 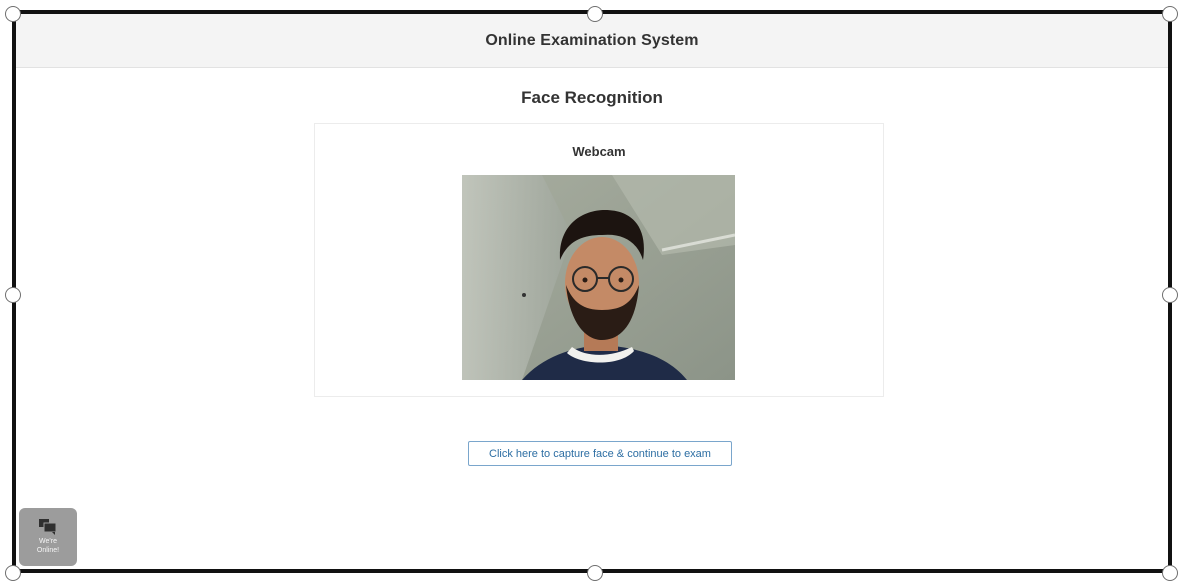 What do you see at coordinates (592, 97) in the screenshot?
I see `page-title: Face Recognition` at bounding box center [592, 97].